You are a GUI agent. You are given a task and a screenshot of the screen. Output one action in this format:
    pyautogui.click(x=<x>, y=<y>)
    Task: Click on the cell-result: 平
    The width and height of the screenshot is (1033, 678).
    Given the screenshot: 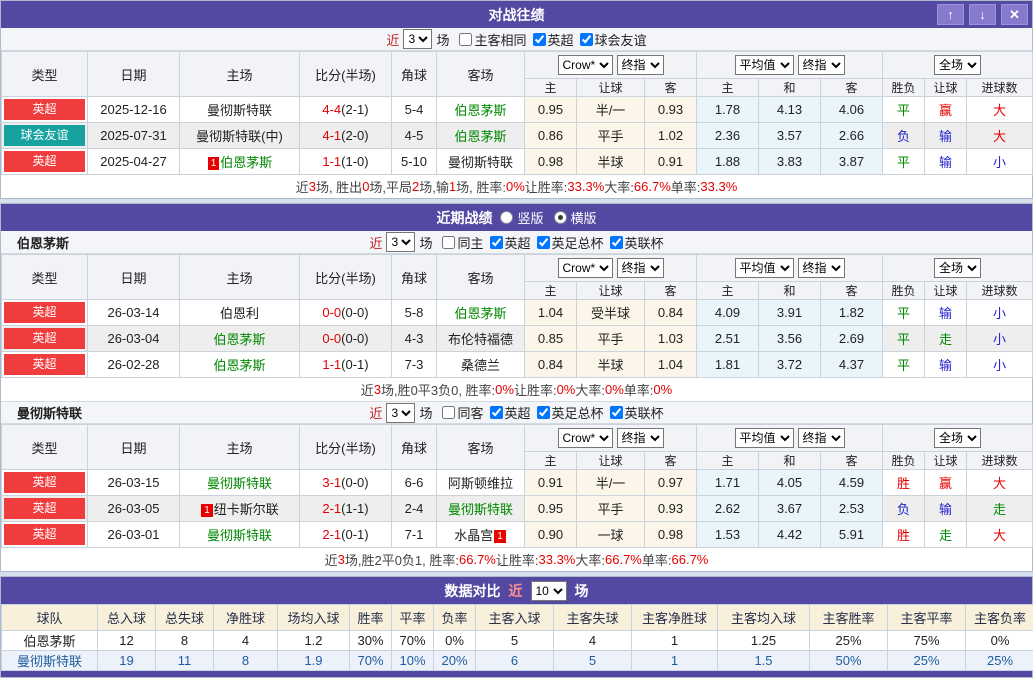 What is the action you would take?
    pyautogui.click(x=904, y=339)
    